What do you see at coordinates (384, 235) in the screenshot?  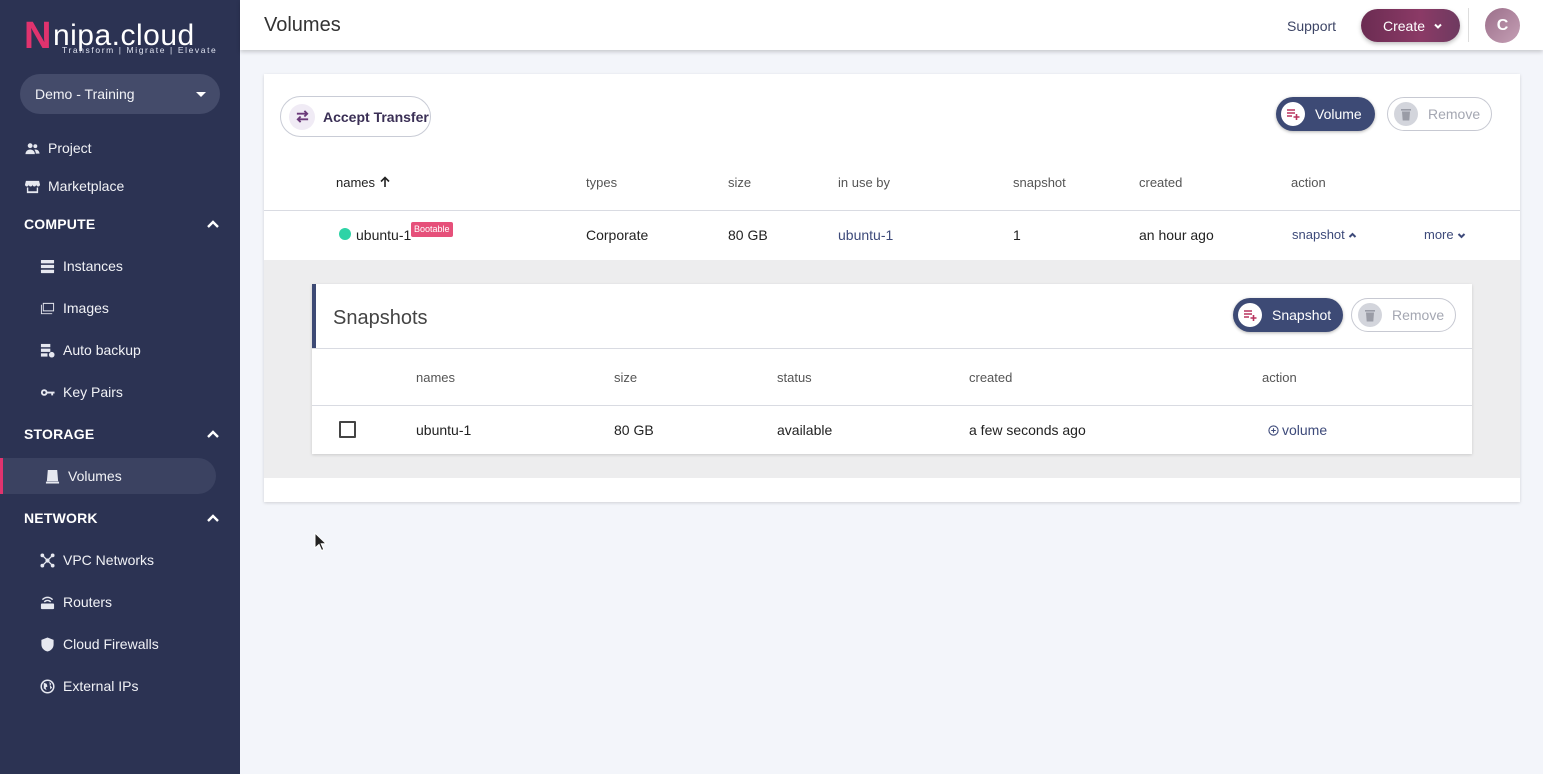 I see `volume-name: ubuntu-1` at bounding box center [384, 235].